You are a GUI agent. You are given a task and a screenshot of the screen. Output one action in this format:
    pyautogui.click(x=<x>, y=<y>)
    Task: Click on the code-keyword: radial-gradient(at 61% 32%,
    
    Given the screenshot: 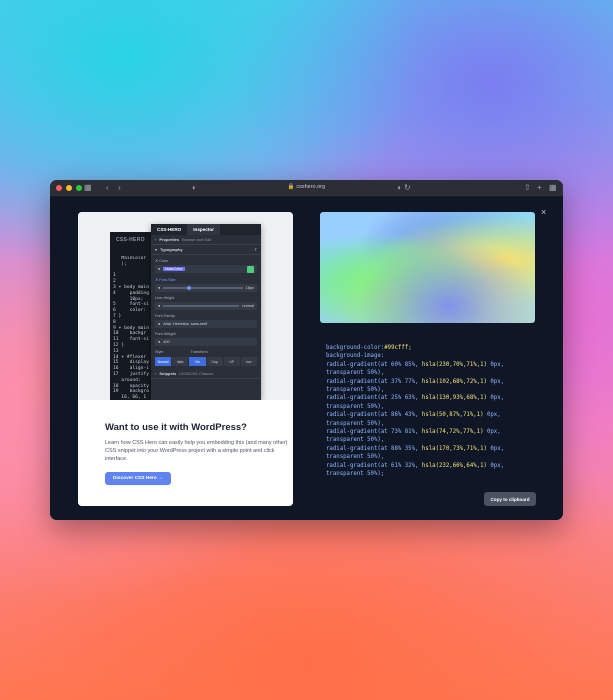 What is the action you would take?
    pyautogui.click(x=374, y=465)
    